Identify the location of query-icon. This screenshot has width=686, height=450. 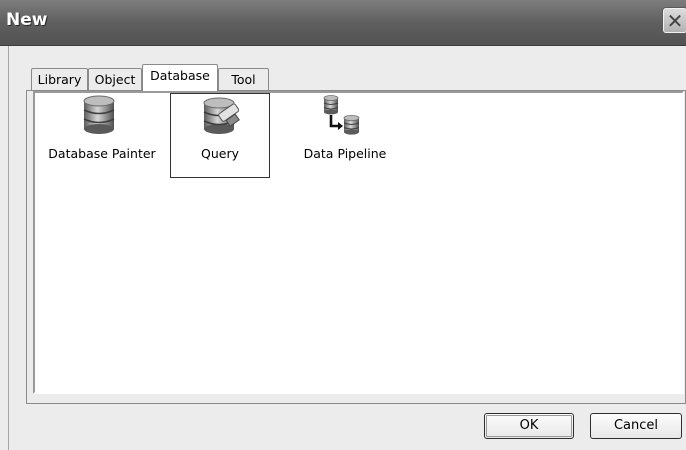
(221, 115).